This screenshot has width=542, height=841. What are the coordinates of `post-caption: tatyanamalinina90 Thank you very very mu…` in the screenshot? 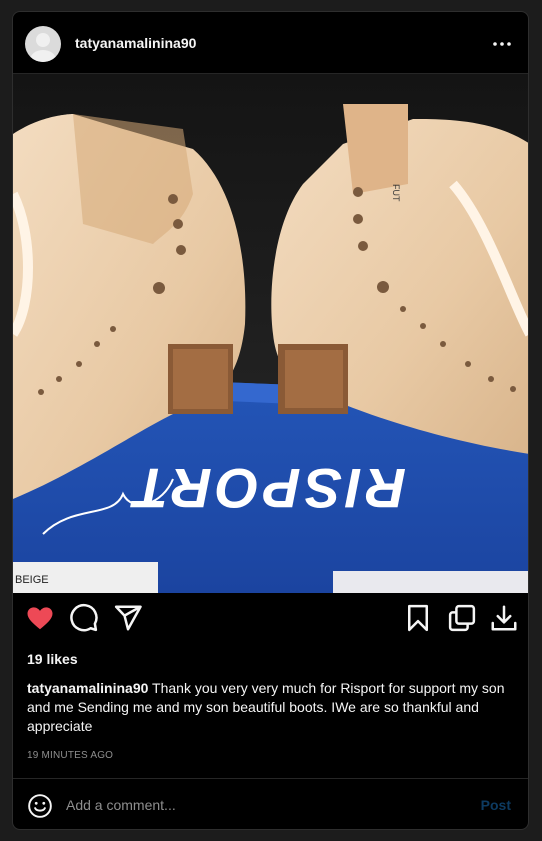 It's located at (272, 707).